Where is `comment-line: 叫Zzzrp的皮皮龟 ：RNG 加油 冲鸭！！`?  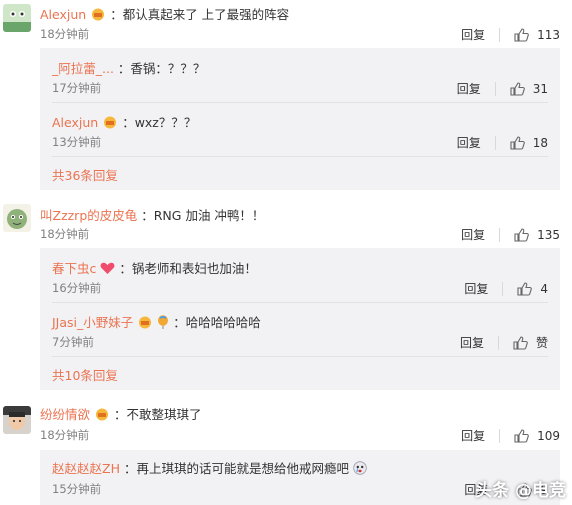 comment-line: 叫Zzzrp的皮皮龟 ：RNG 加油 冲鸭！！ is located at coordinates (152, 214).